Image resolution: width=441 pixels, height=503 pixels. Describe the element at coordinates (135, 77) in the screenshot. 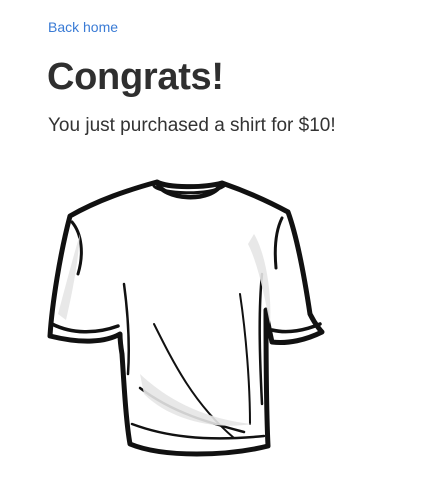

I see `page-title: Congrats!` at that location.